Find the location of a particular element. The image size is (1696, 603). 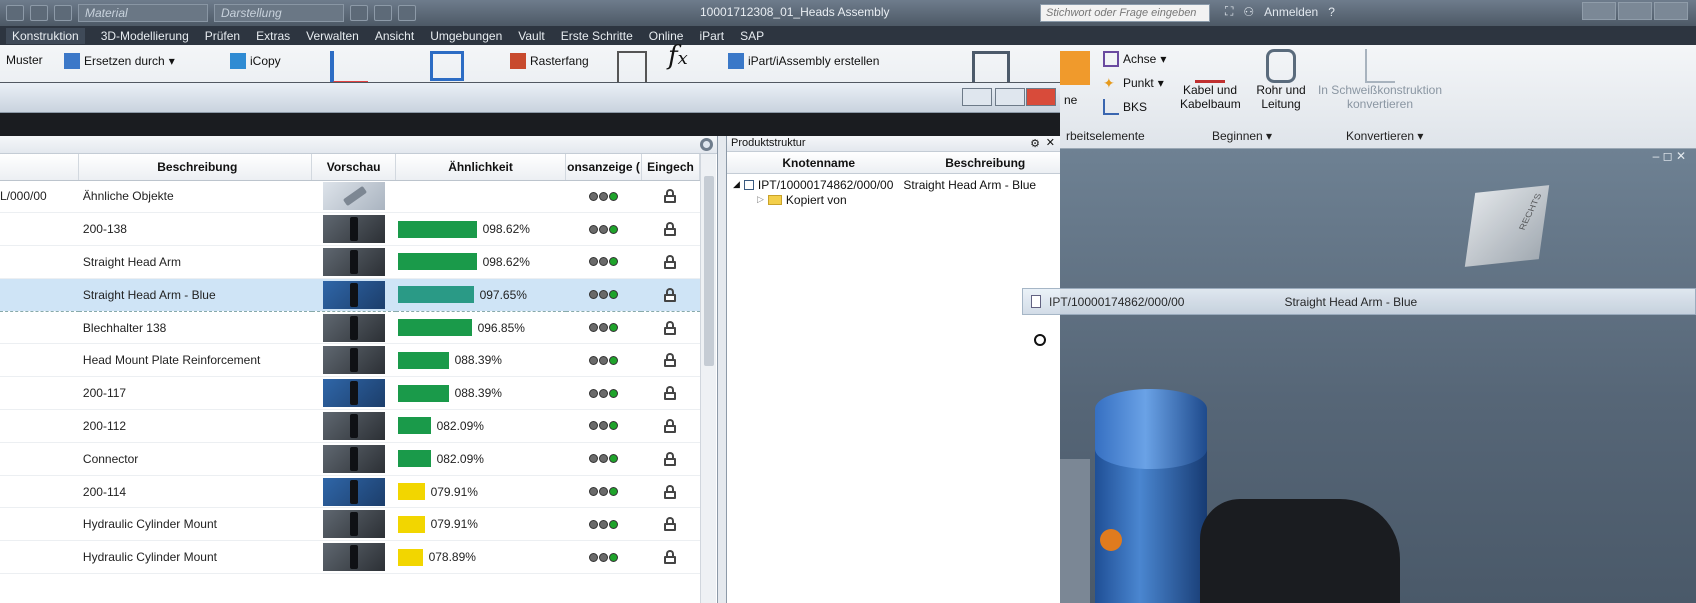

dialog-minimize-button is located at coordinates (977, 97).